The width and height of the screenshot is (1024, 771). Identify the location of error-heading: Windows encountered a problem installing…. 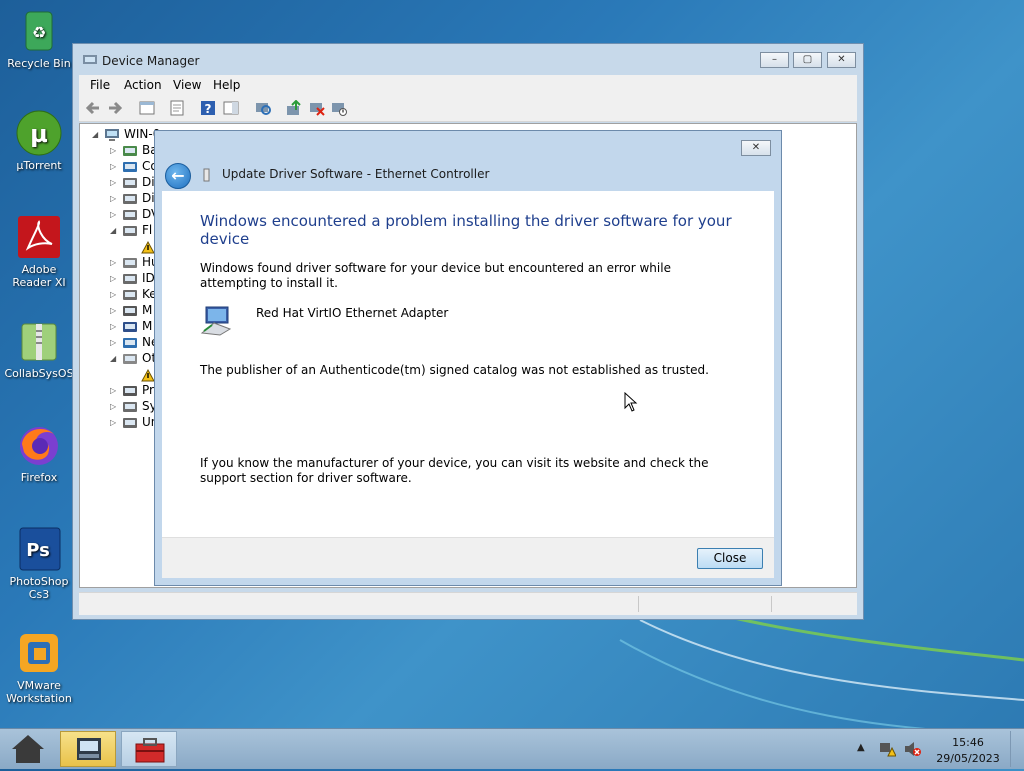
(466, 230).